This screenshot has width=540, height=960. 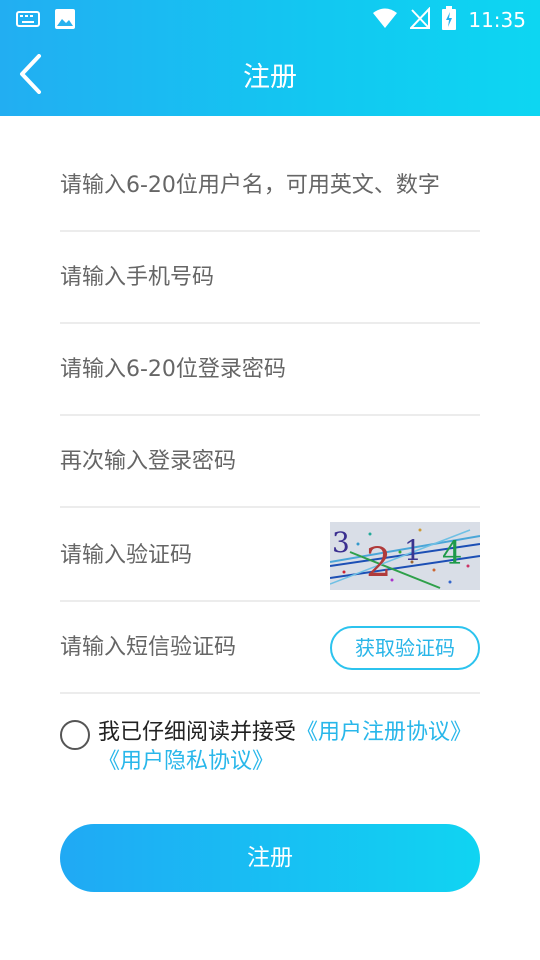 I want to click on captcha-image: 3 2 1 4, so click(x=405, y=556).